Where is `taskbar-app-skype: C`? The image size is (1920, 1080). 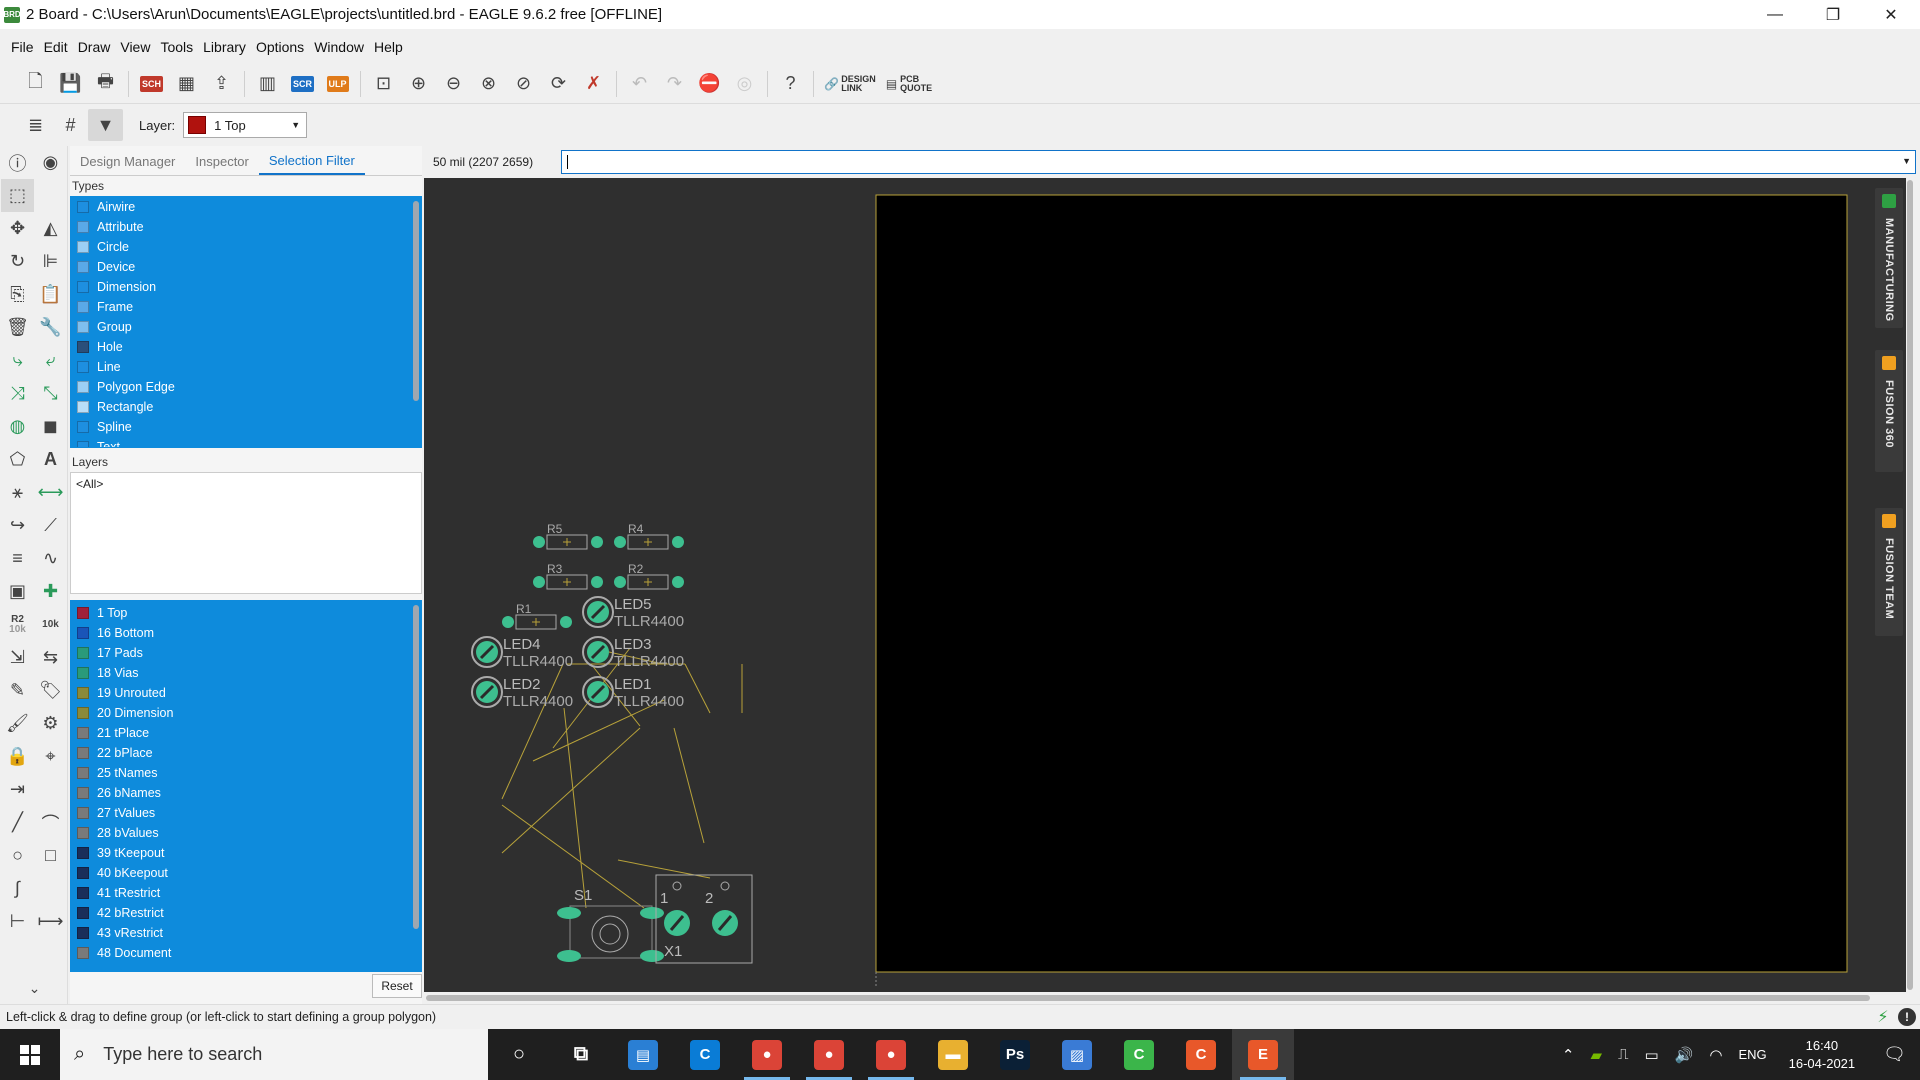
taskbar-app-skype: C is located at coordinates (705, 1054).